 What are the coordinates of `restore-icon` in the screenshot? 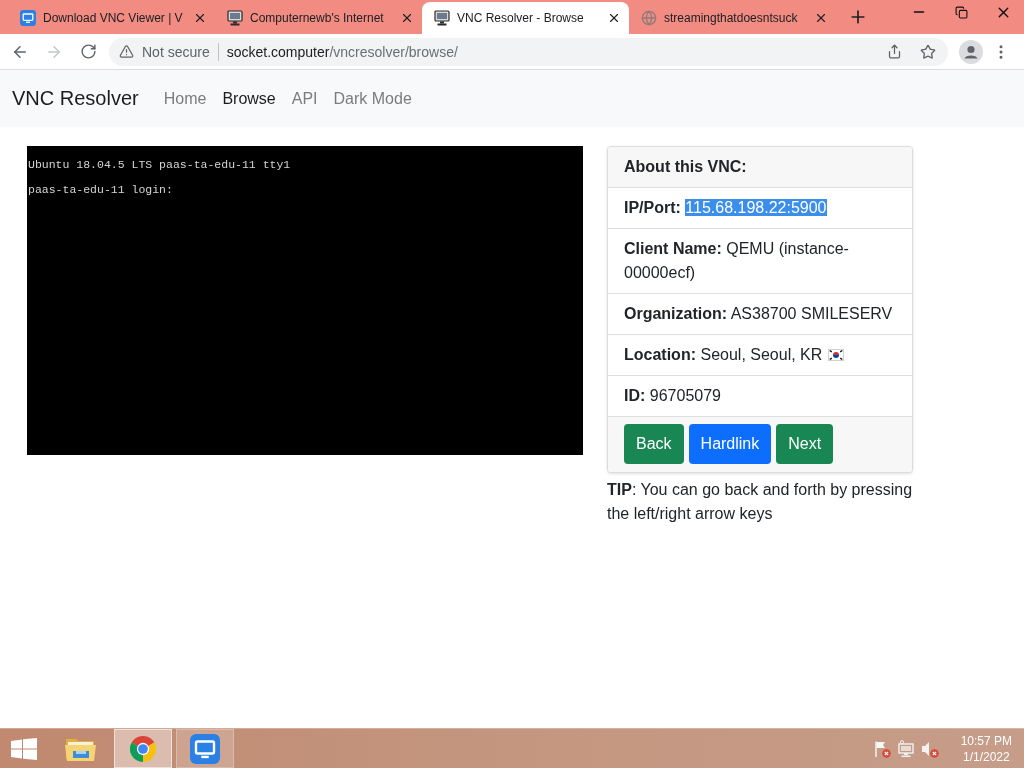 It's located at (961, 12).